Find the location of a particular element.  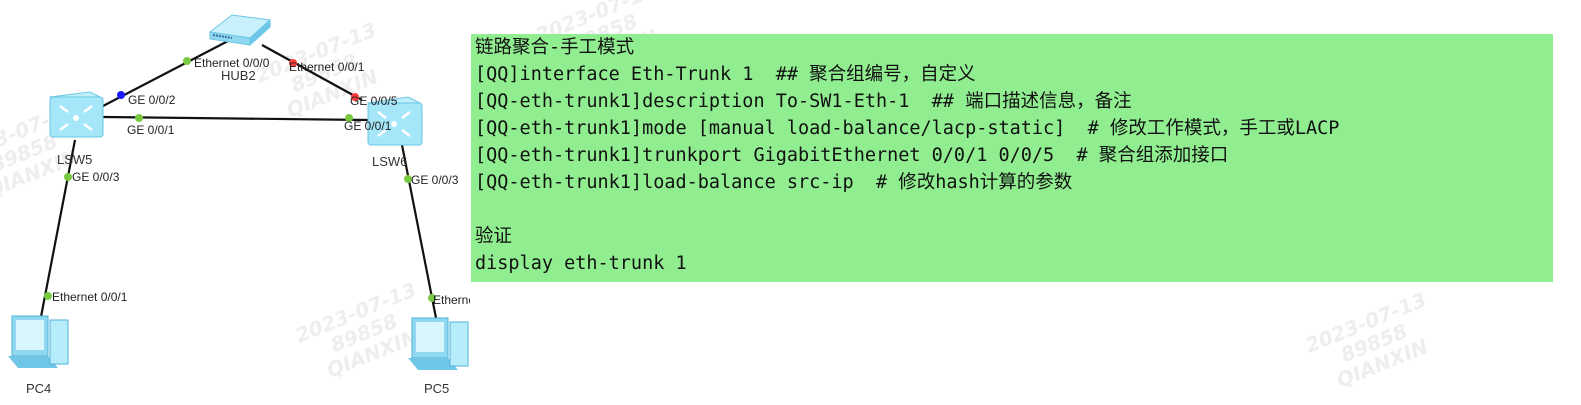

watermark: 2023-07-1389858QIANXIN is located at coordinates (1366, 340).